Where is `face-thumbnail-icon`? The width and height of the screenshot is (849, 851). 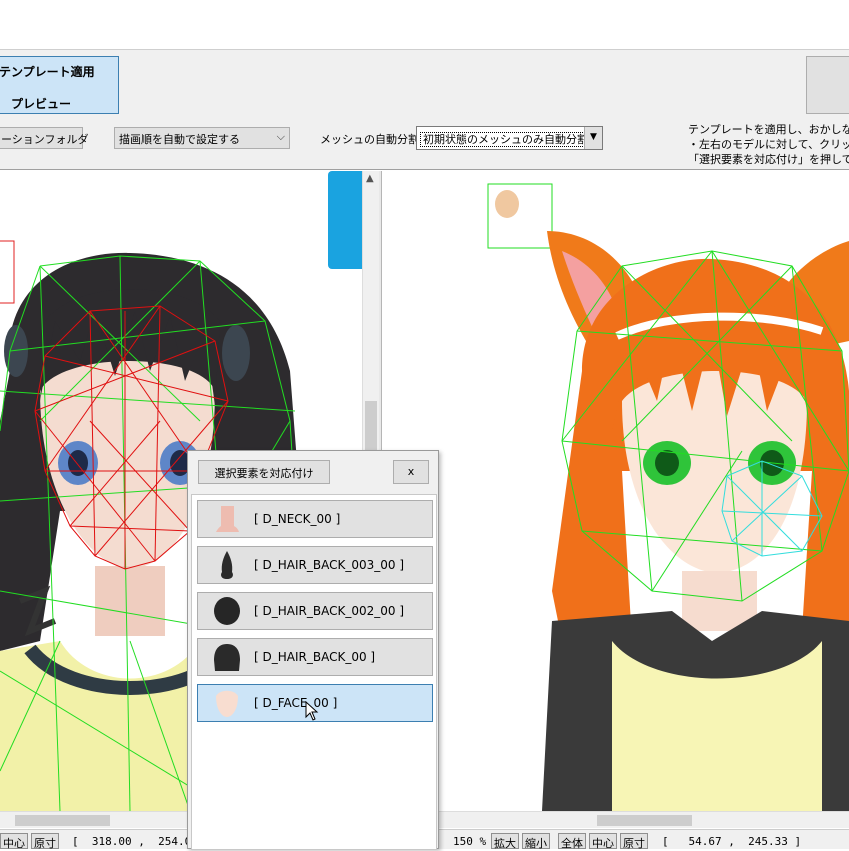
face-thumbnail-icon is located at coordinates (227, 703).